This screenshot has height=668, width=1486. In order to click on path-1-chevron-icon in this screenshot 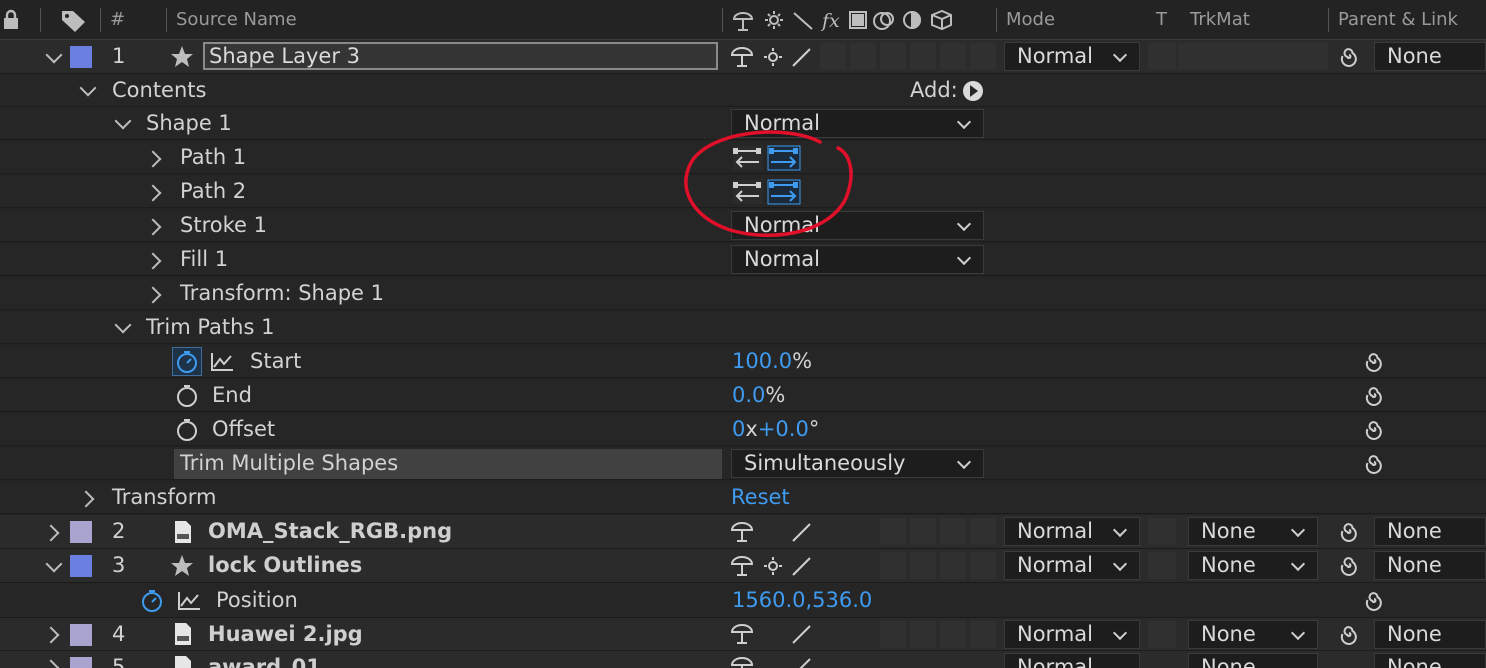, I will do `click(153, 159)`.